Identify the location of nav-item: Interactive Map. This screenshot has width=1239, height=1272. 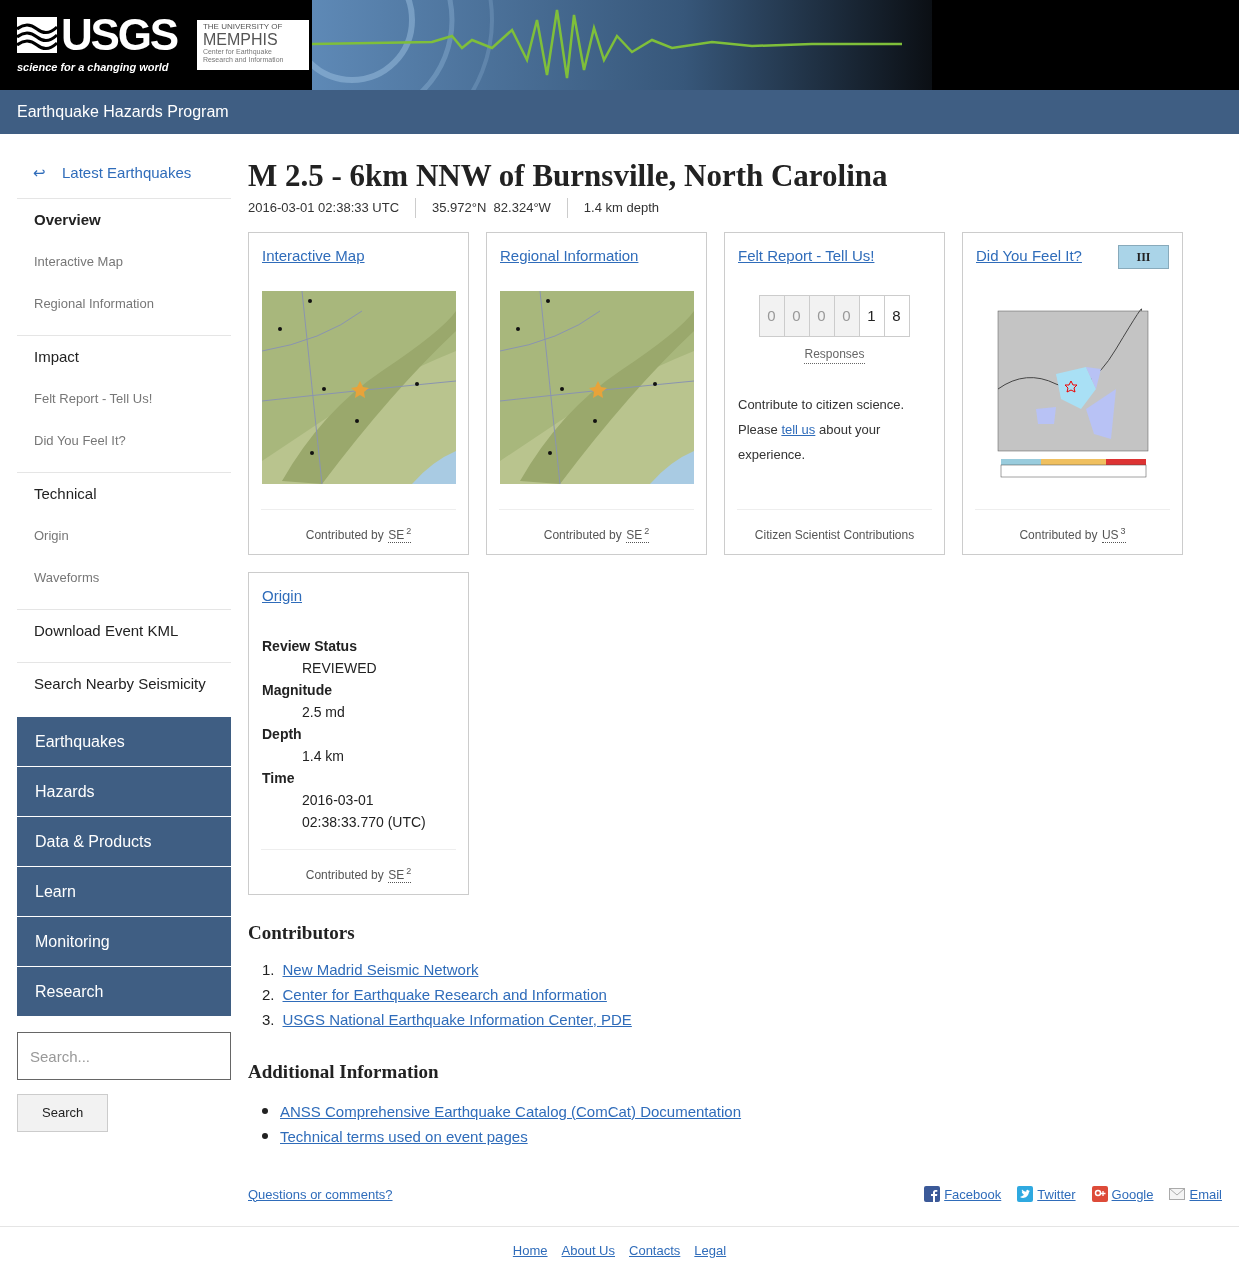
(124, 262).